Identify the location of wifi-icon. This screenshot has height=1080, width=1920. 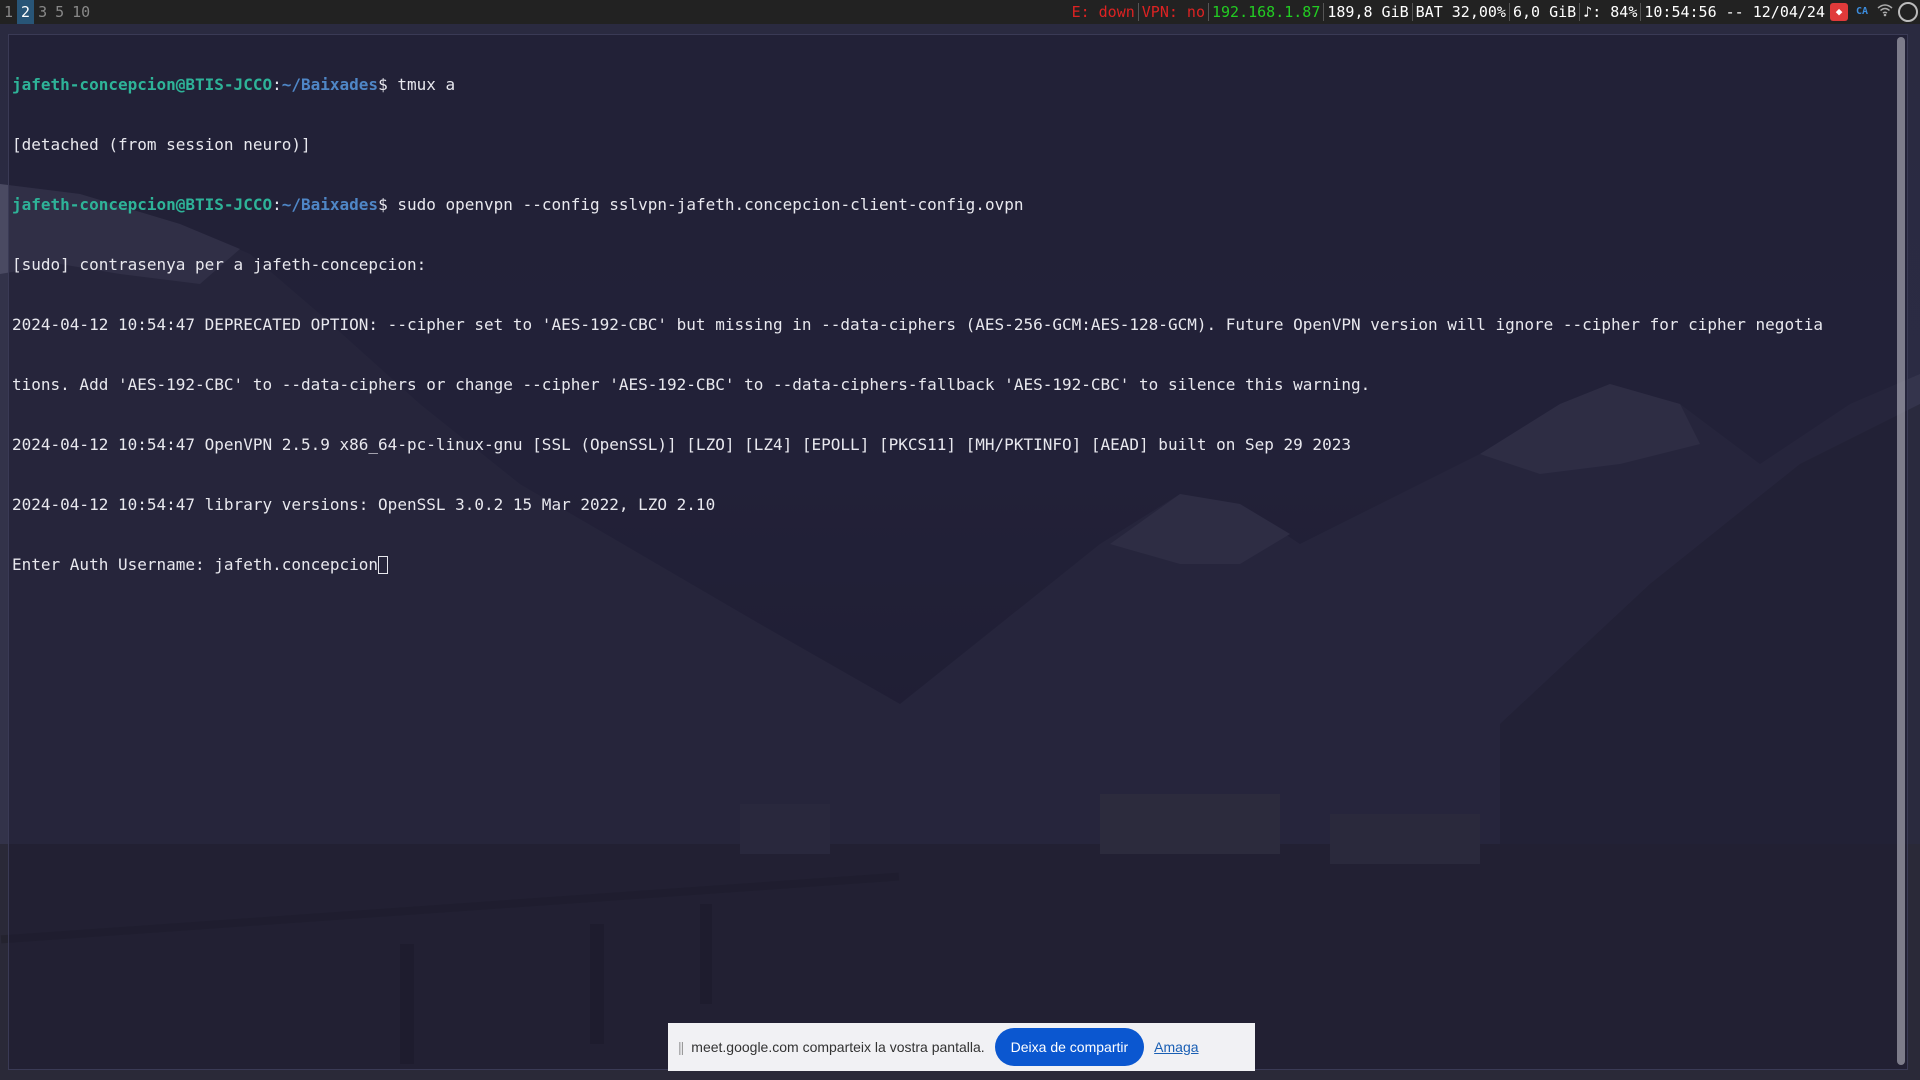
(1885, 12).